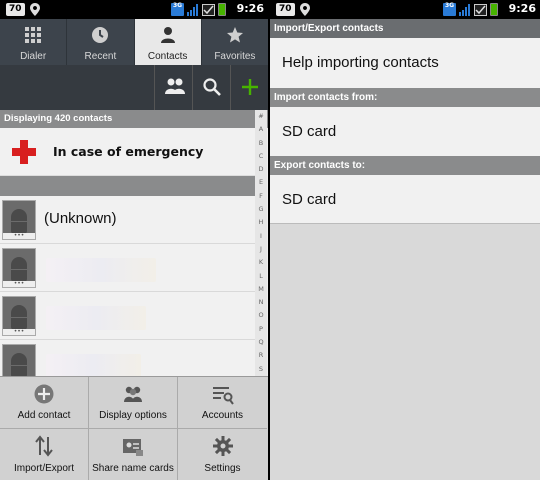 This screenshot has width=540, height=480. I want to click on menu-display-options: Display options, so click(133, 403).